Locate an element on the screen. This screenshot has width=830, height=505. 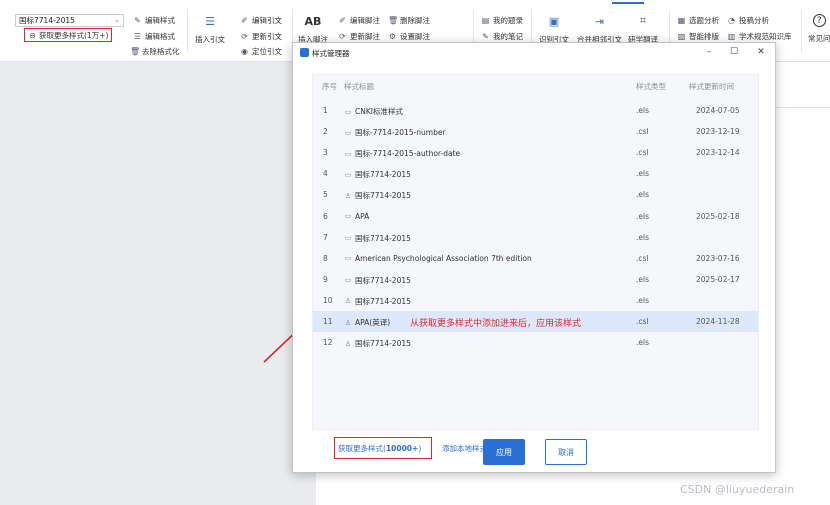
table-row: 5 ♙ 国标7714-2015 .els is located at coordinates (535, 194).